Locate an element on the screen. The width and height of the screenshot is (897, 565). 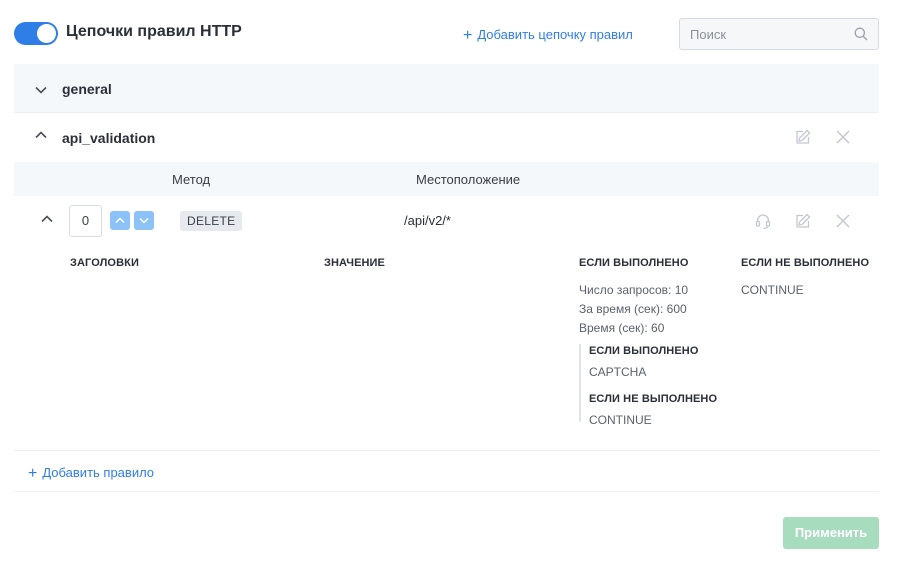
edit-rule-icon is located at coordinates (803, 221).